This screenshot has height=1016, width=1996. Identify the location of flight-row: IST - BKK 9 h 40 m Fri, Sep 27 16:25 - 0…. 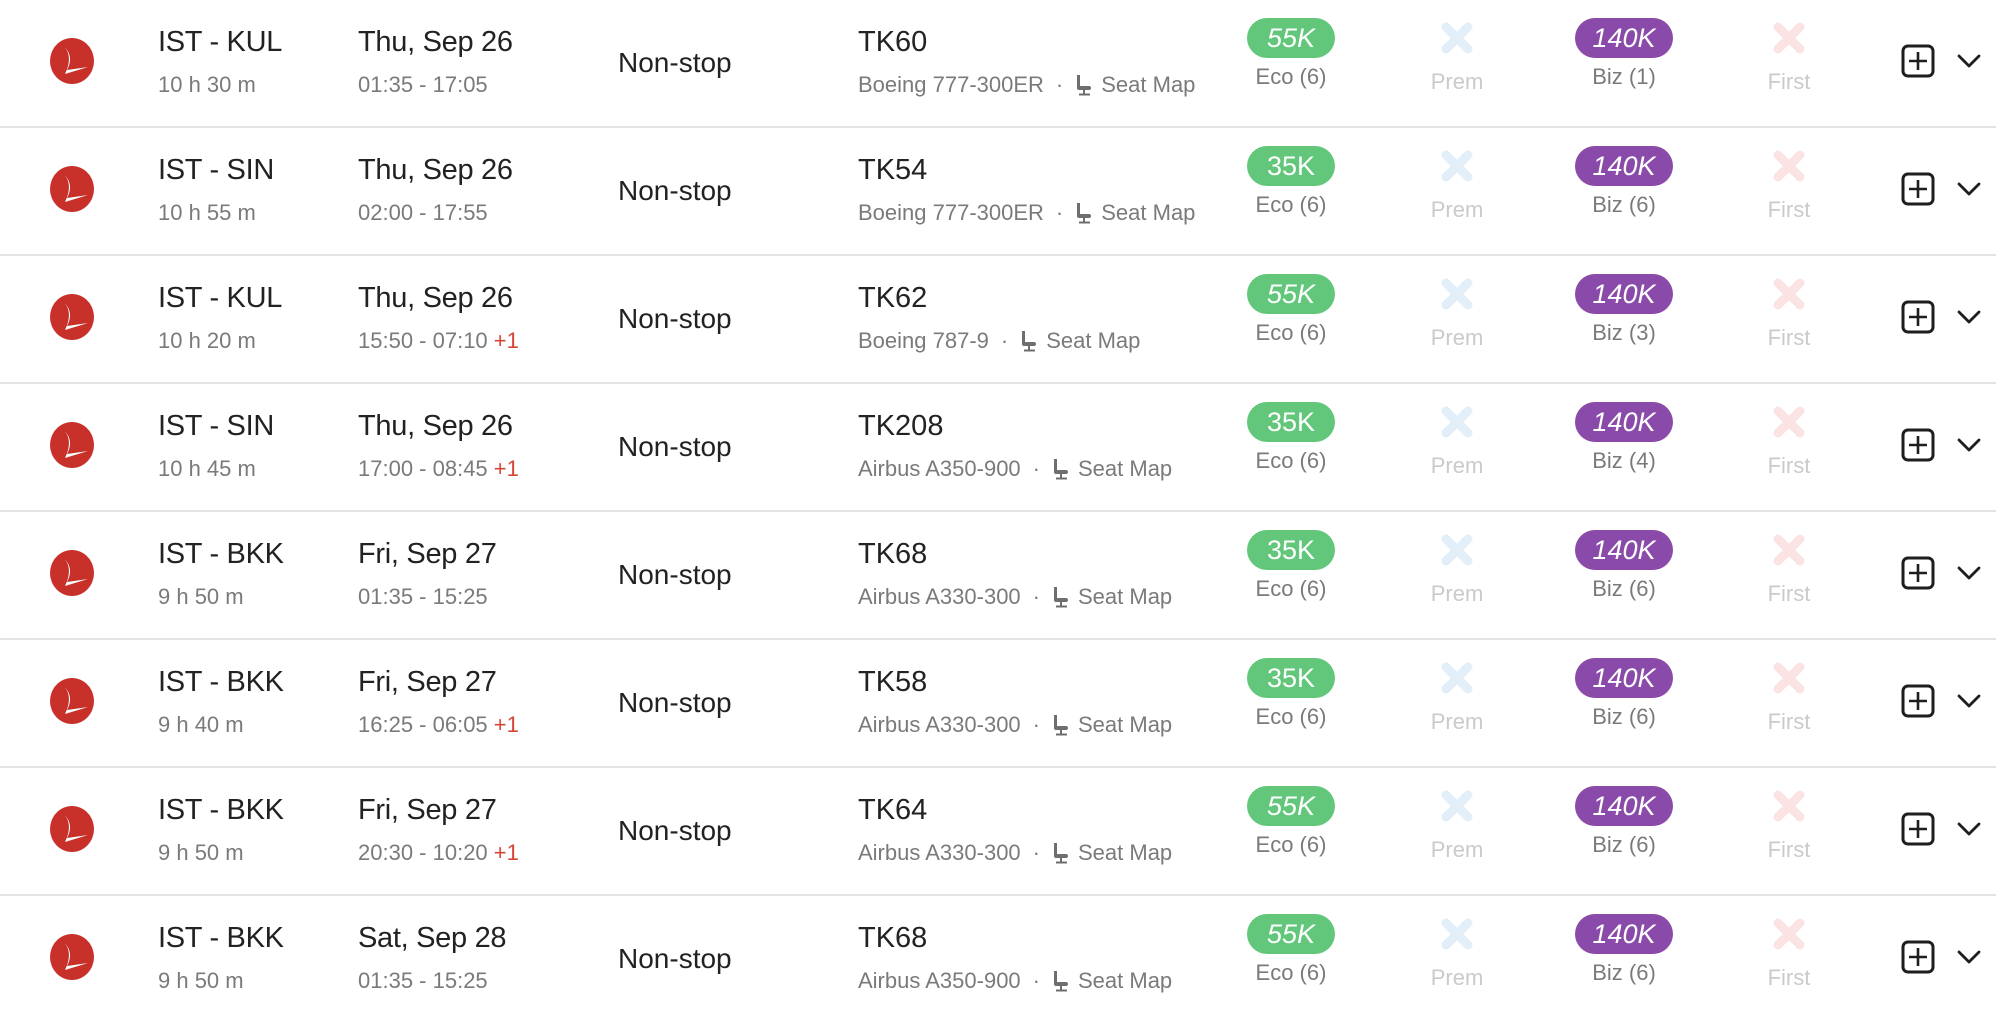
(998, 704).